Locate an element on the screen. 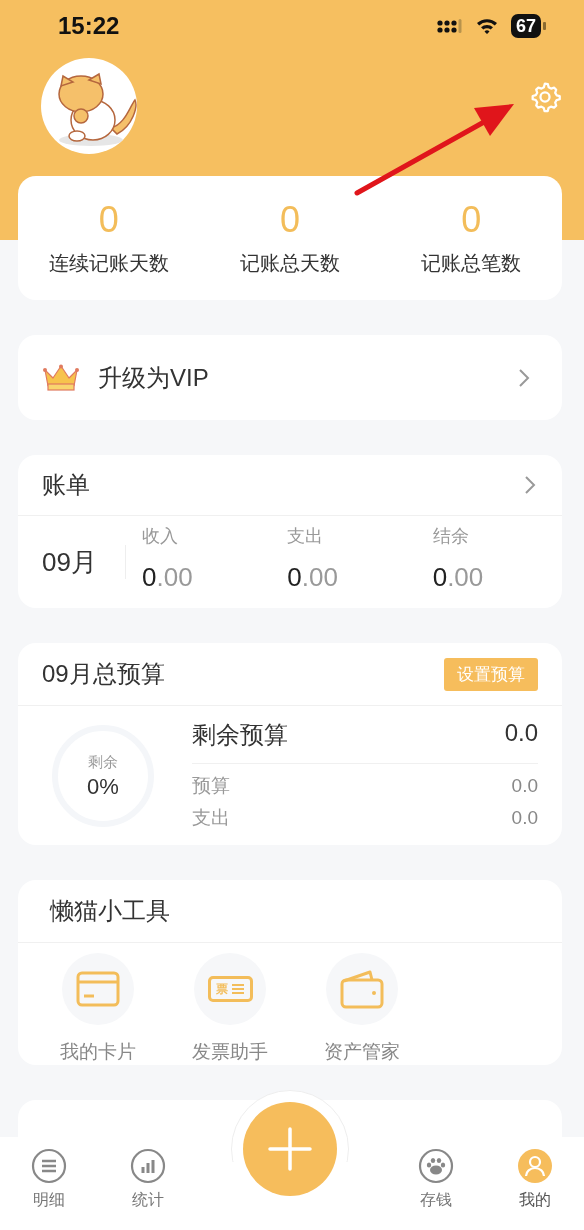 This screenshot has width=584, height=1230. signal-icon is located at coordinates (449, 26).